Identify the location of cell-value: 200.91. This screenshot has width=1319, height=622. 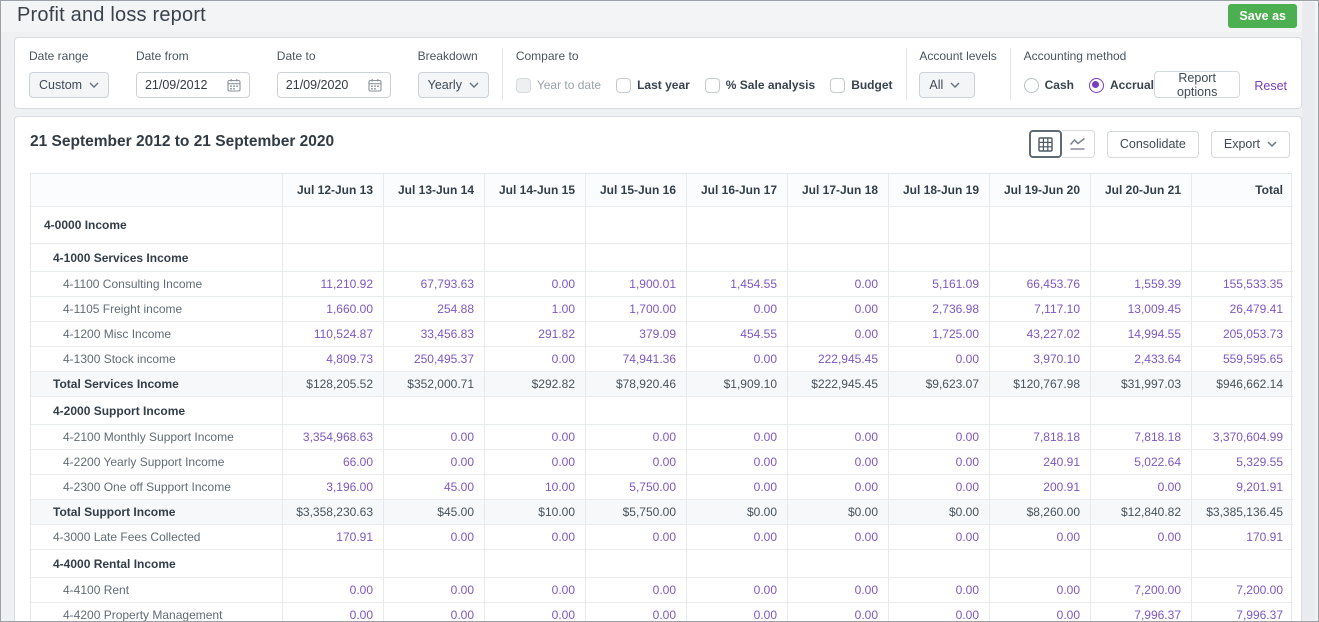
(1040, 487).